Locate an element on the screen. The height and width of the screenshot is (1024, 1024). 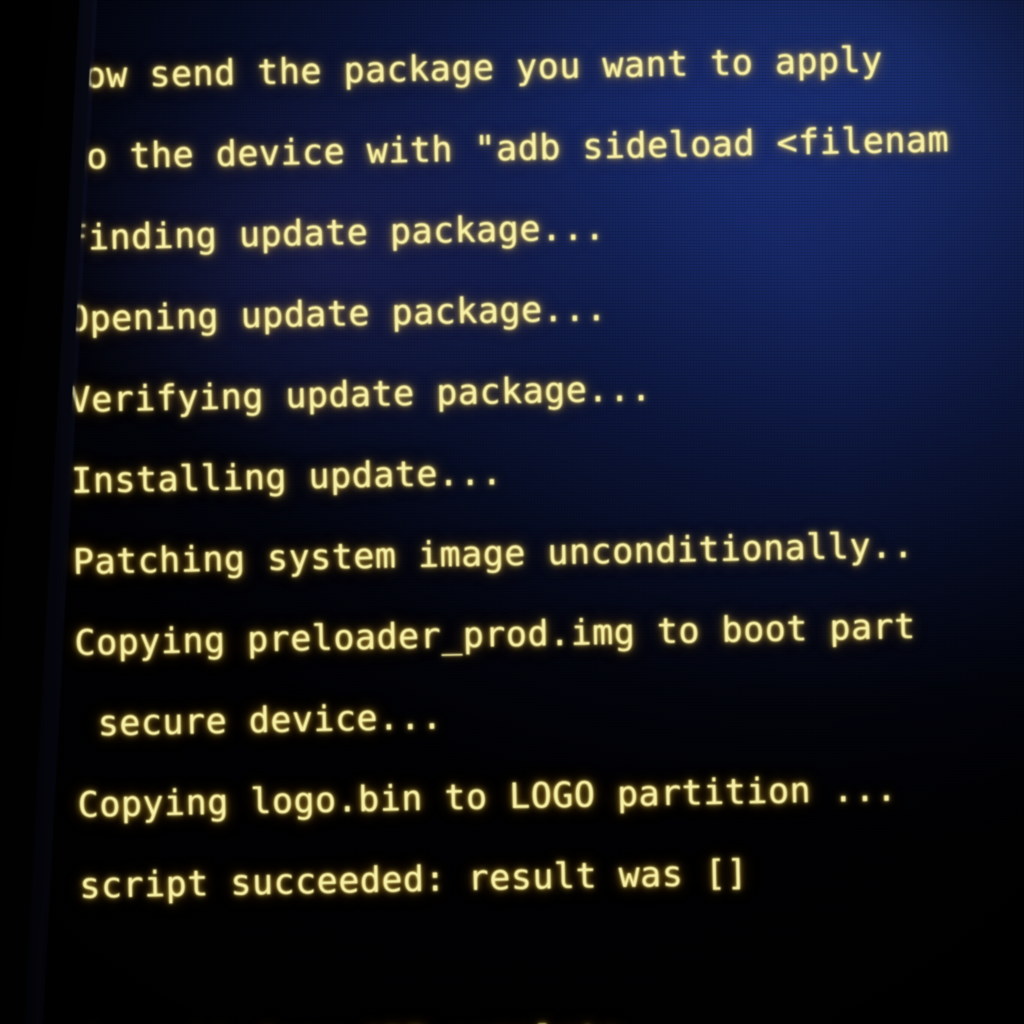
console-line: Patching system image unconditionally.. is located at coordinates (493, 554).